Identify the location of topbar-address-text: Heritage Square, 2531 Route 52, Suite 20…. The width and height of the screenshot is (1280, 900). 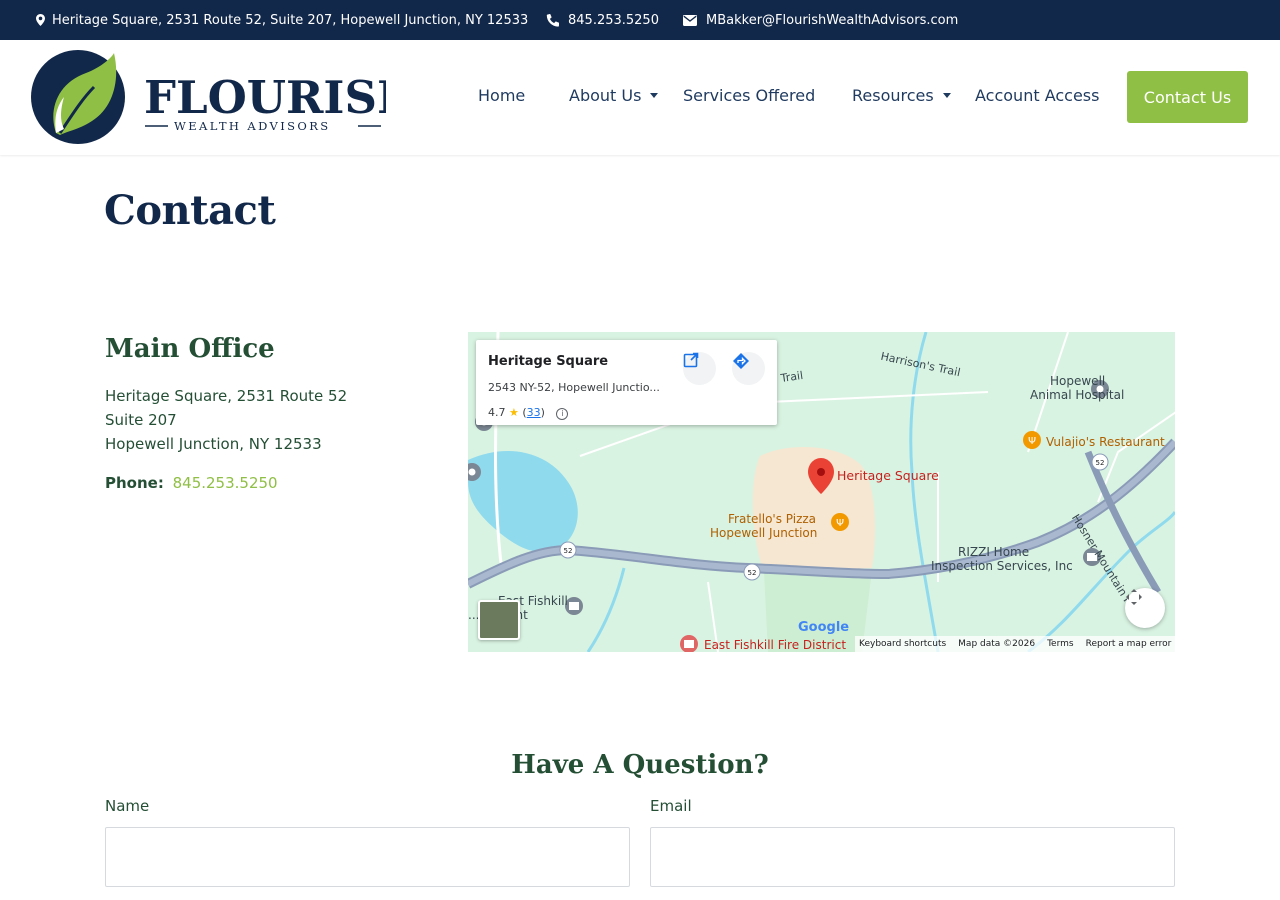
(290, 20).